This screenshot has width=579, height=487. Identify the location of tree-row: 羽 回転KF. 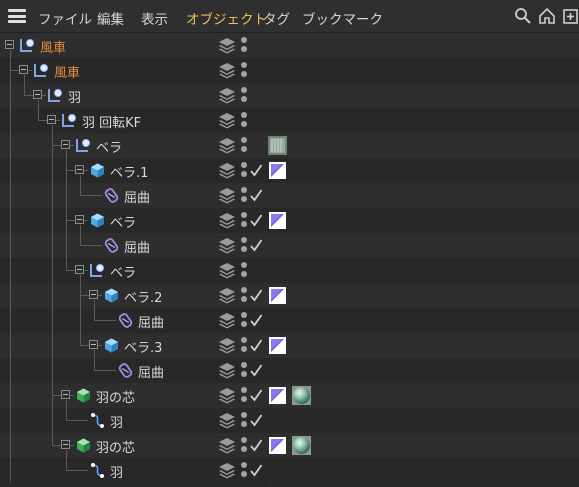
(289, 120).